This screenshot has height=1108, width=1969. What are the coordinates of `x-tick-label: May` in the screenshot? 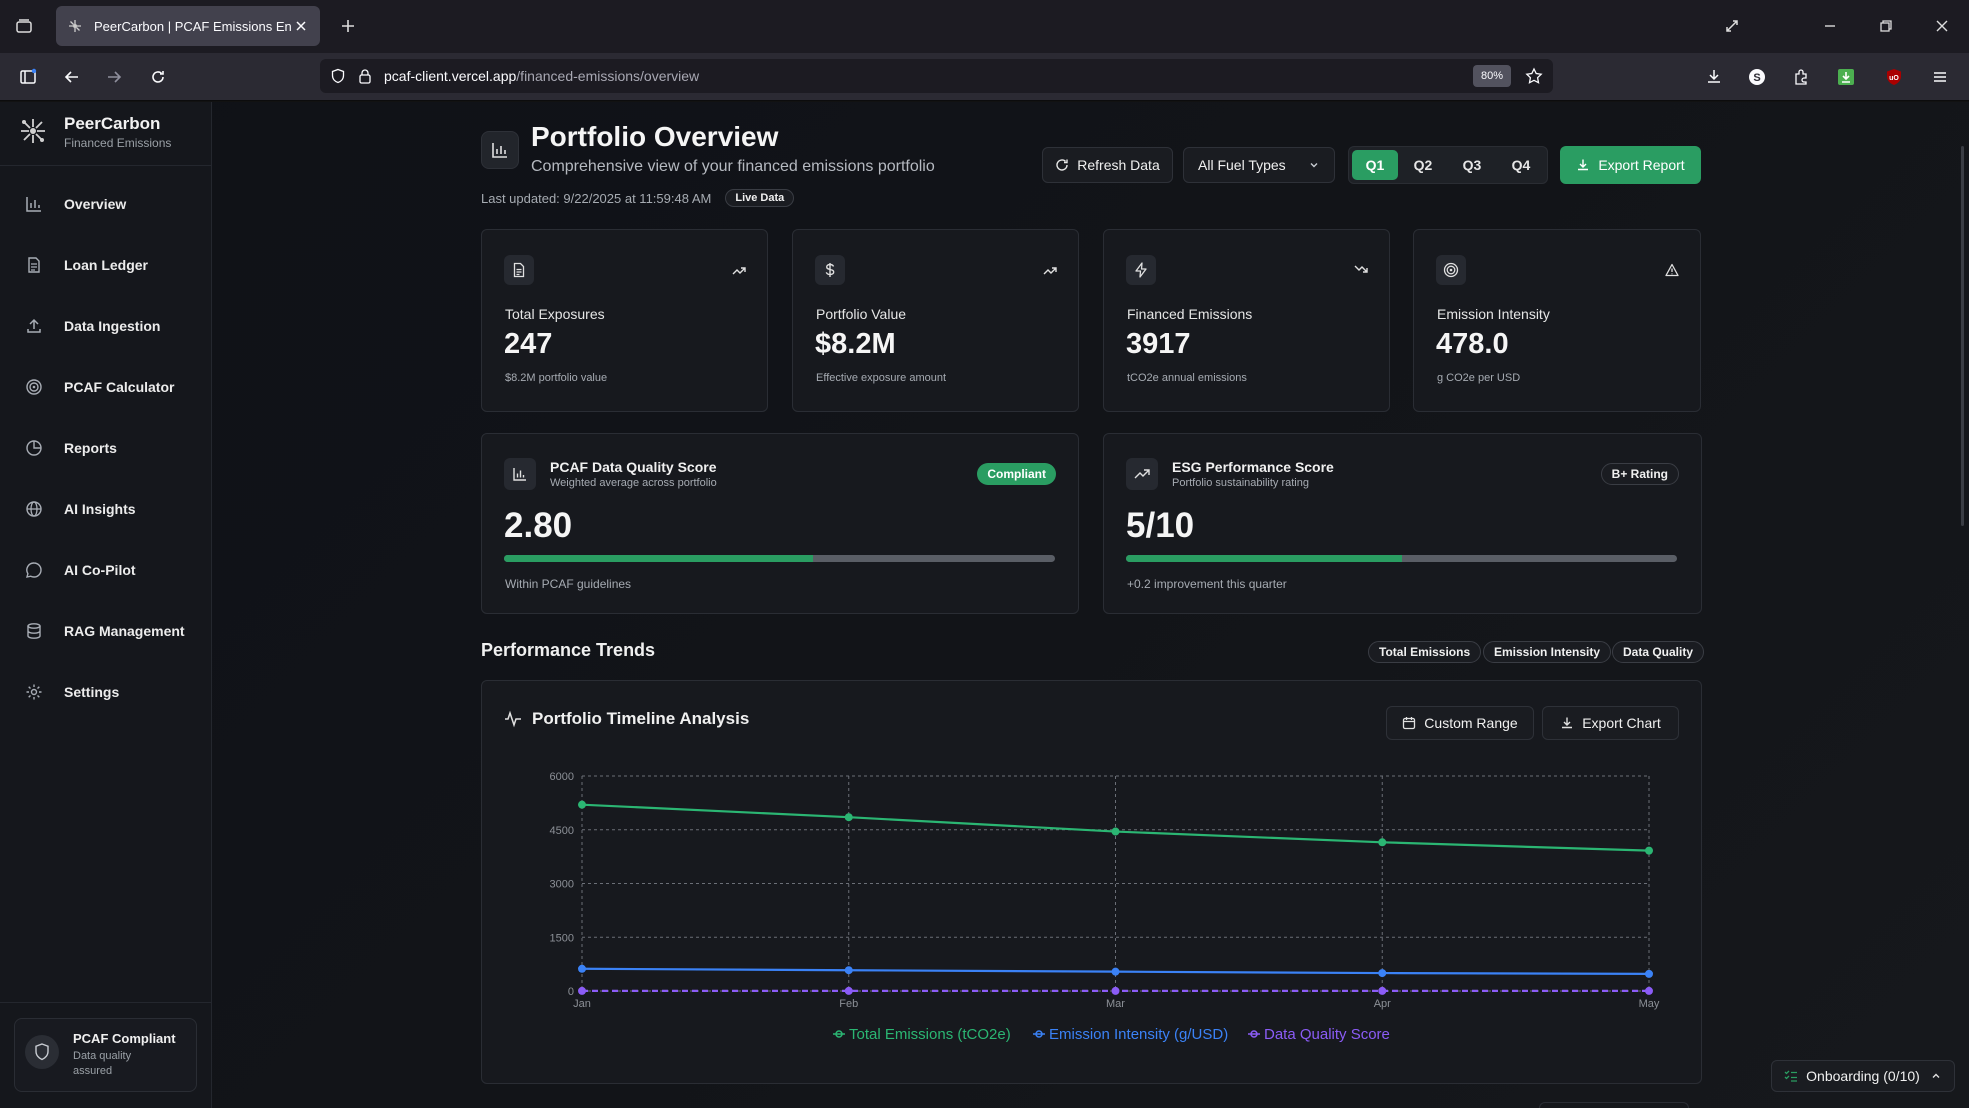 It's located at (1649, 1004).